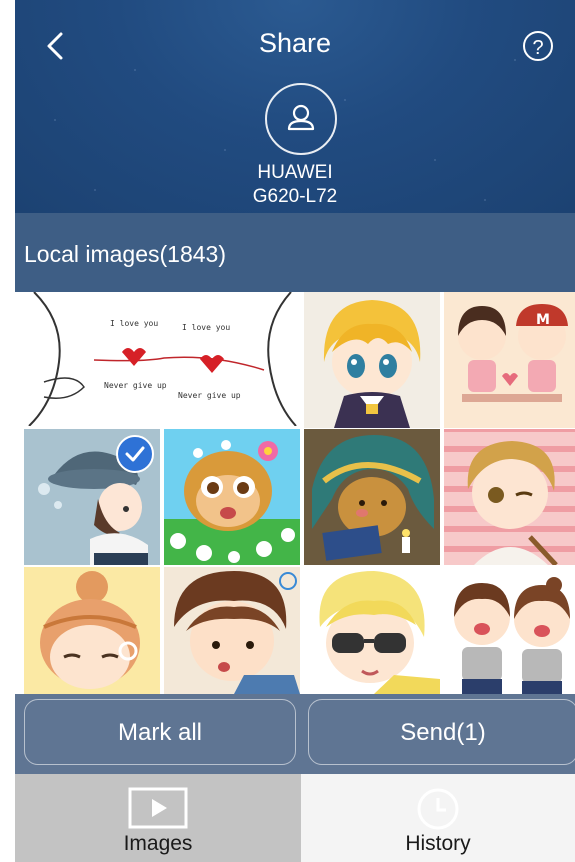  I want to click on selected-check-badge, so click(135, 454).